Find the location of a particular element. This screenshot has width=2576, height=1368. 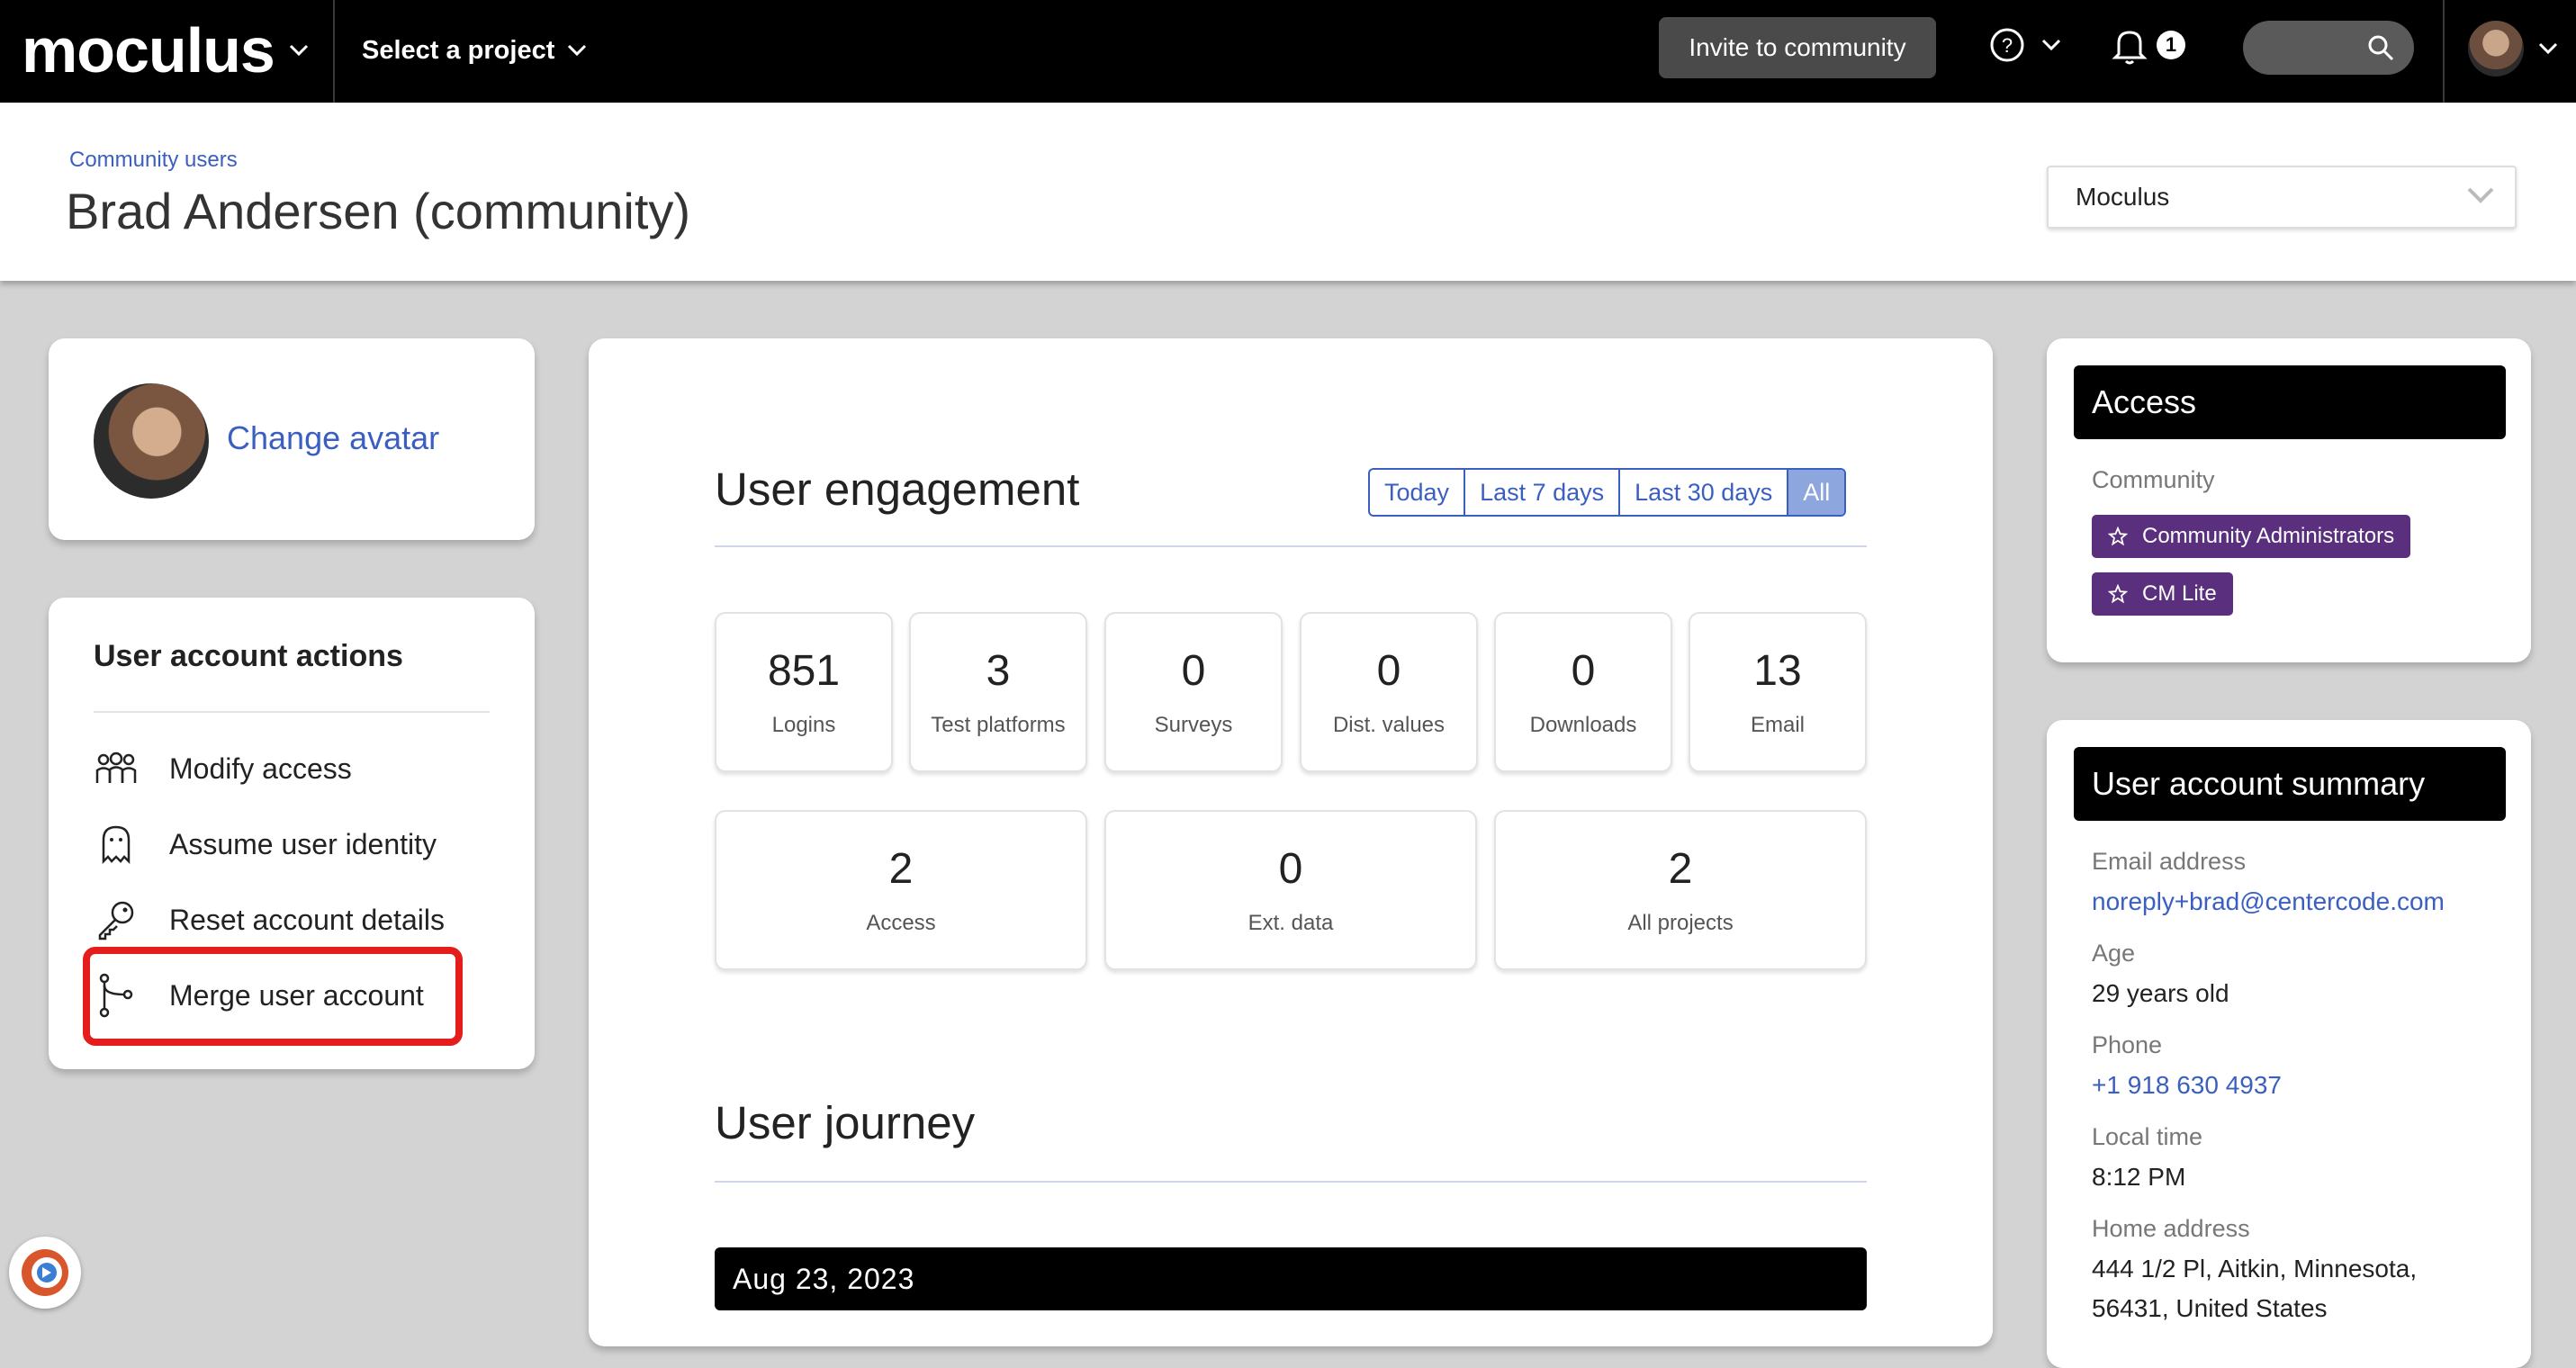

action-label: Modify access is located at coordinates (260, 768).